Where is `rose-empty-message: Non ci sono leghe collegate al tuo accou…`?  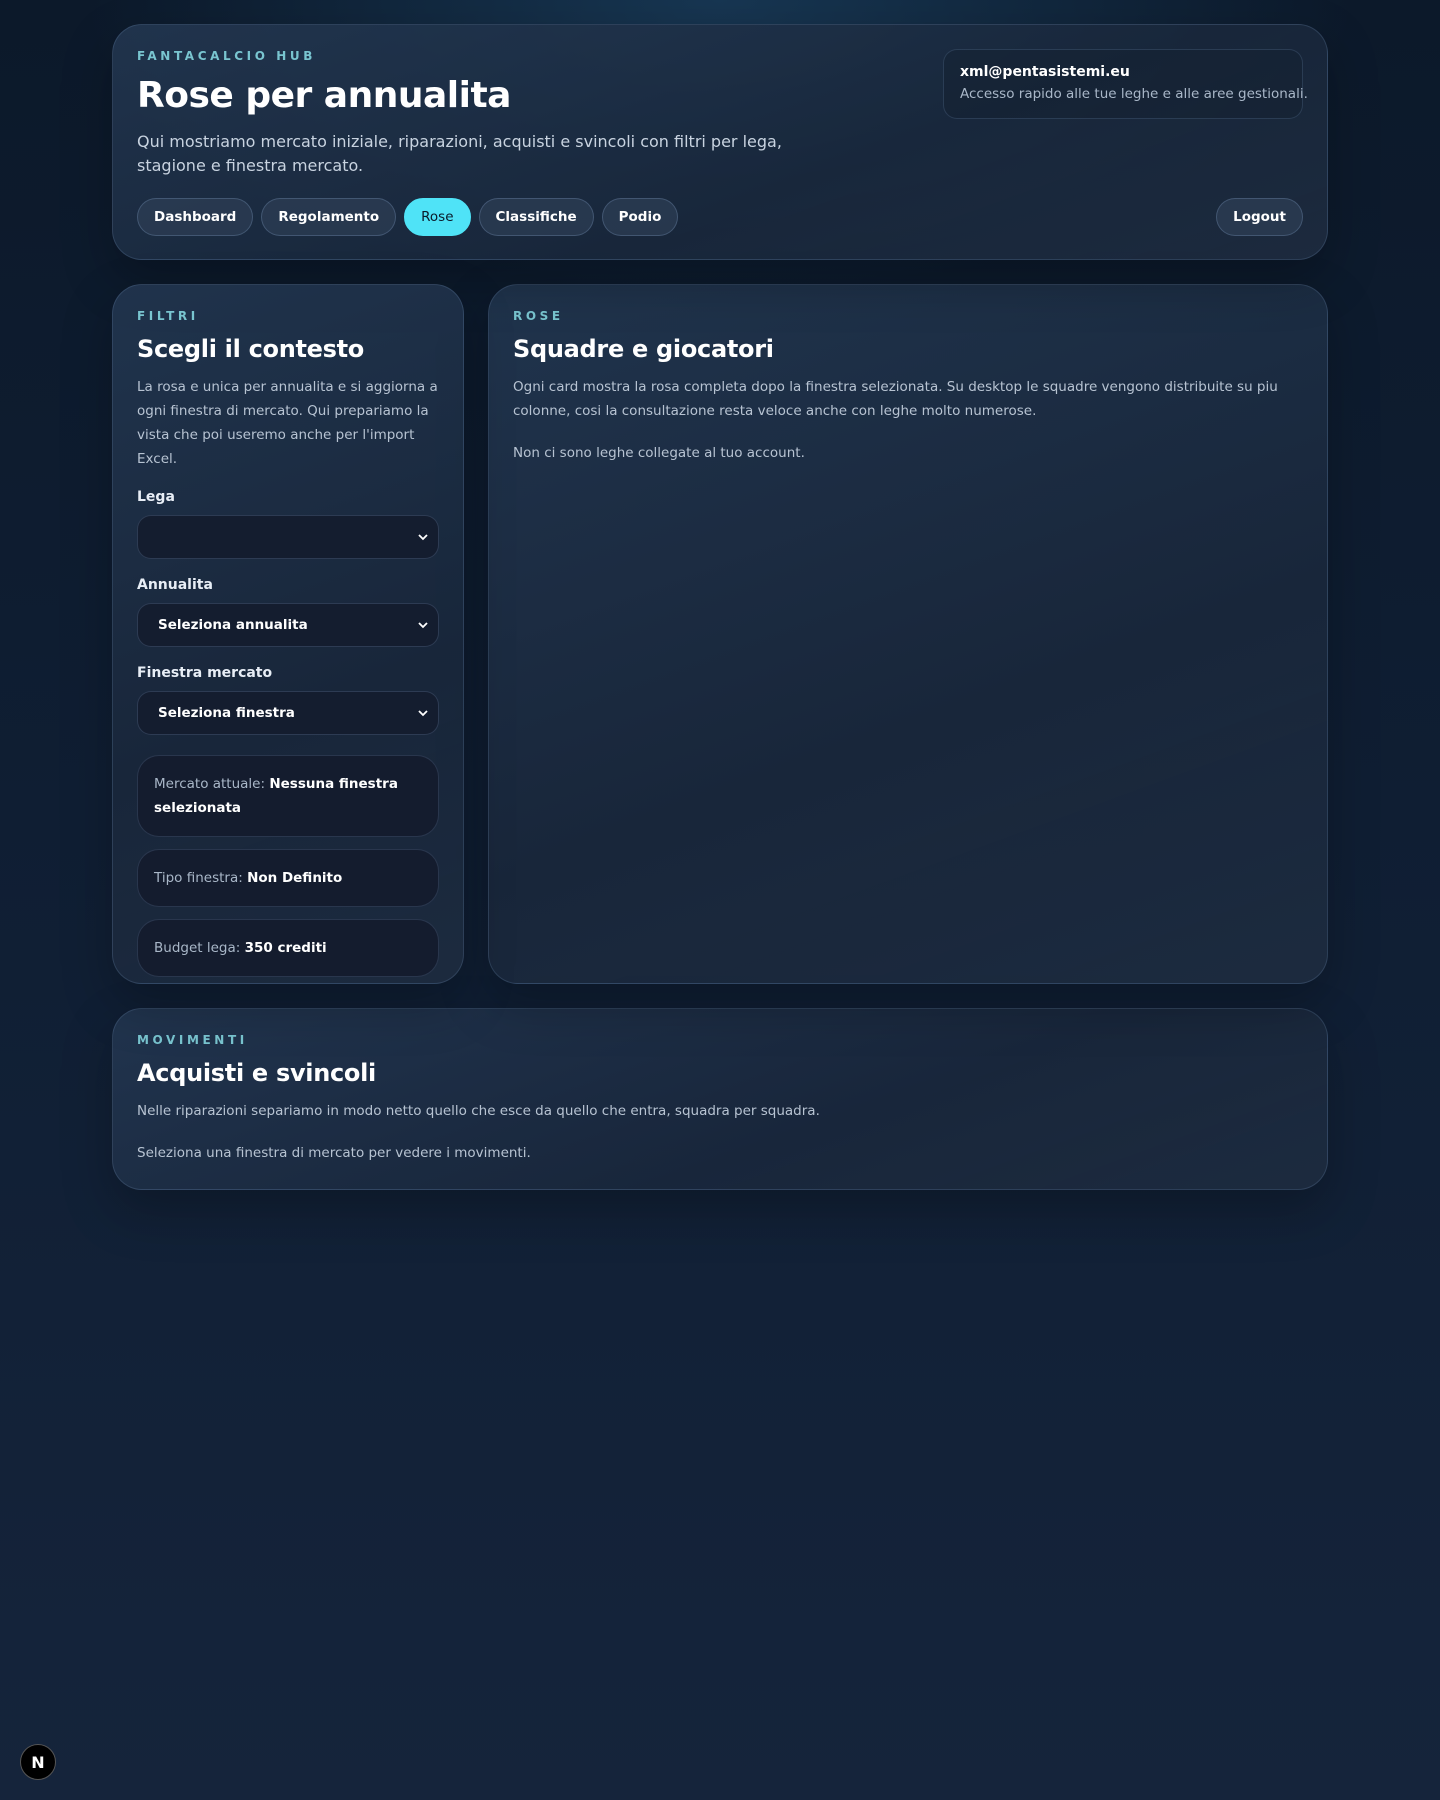 rose-empty-message: Non ci sono leghe collegate al tuo accou… is located at coordinates (659, 453).